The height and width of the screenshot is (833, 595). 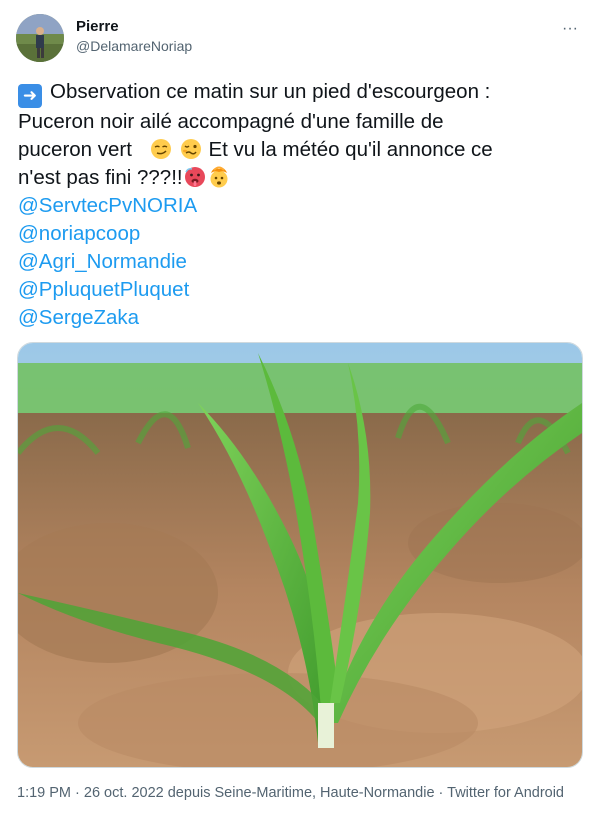 I want to click on tweet-date: 26 oct. 2022, so click(x=123, y=793).